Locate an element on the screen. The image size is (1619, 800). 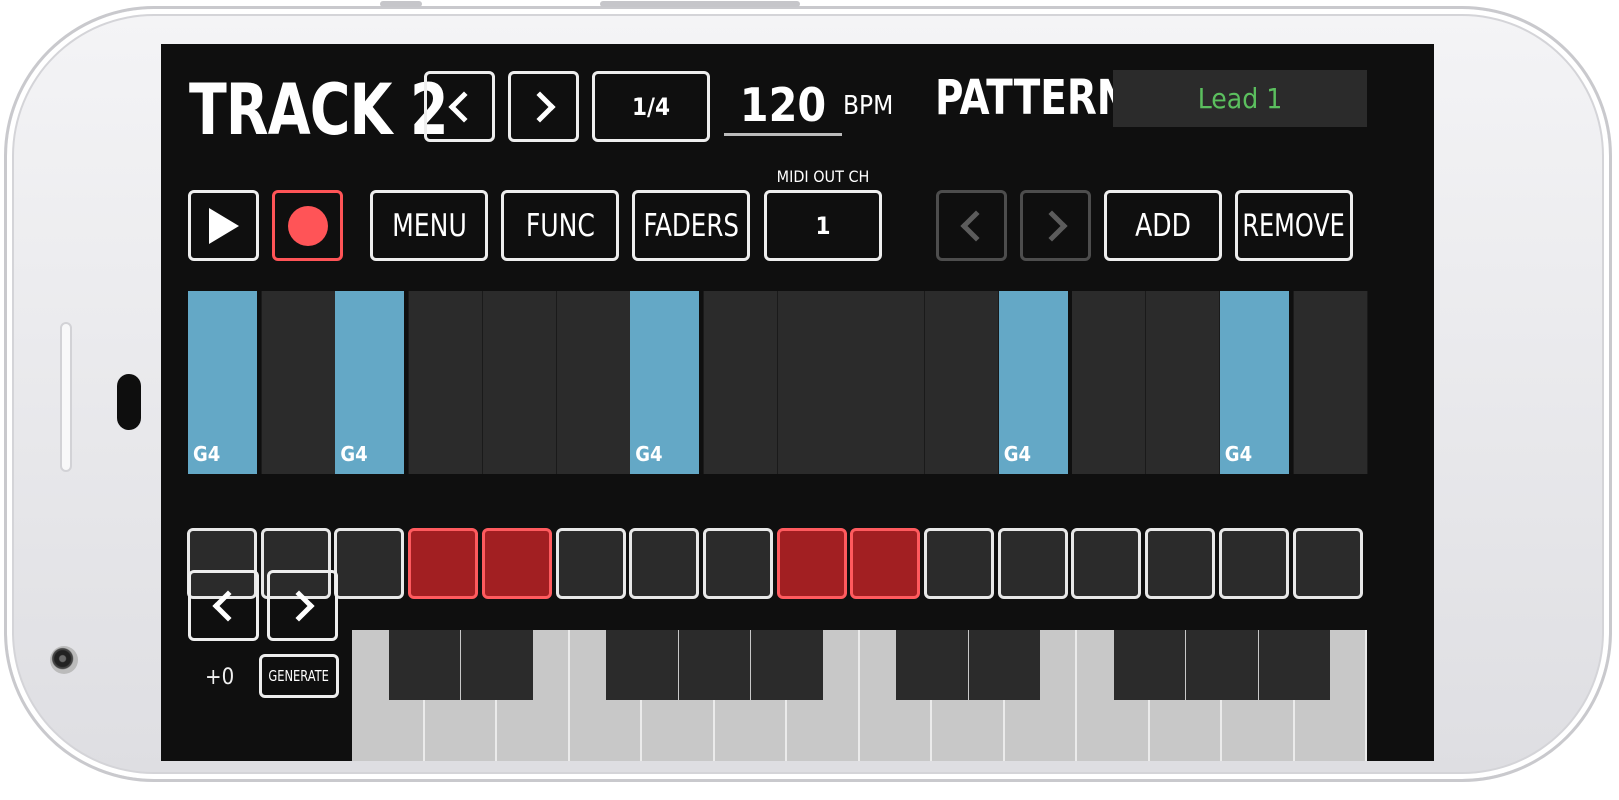
func-button: FUNC is located at coordinates (560, 225).